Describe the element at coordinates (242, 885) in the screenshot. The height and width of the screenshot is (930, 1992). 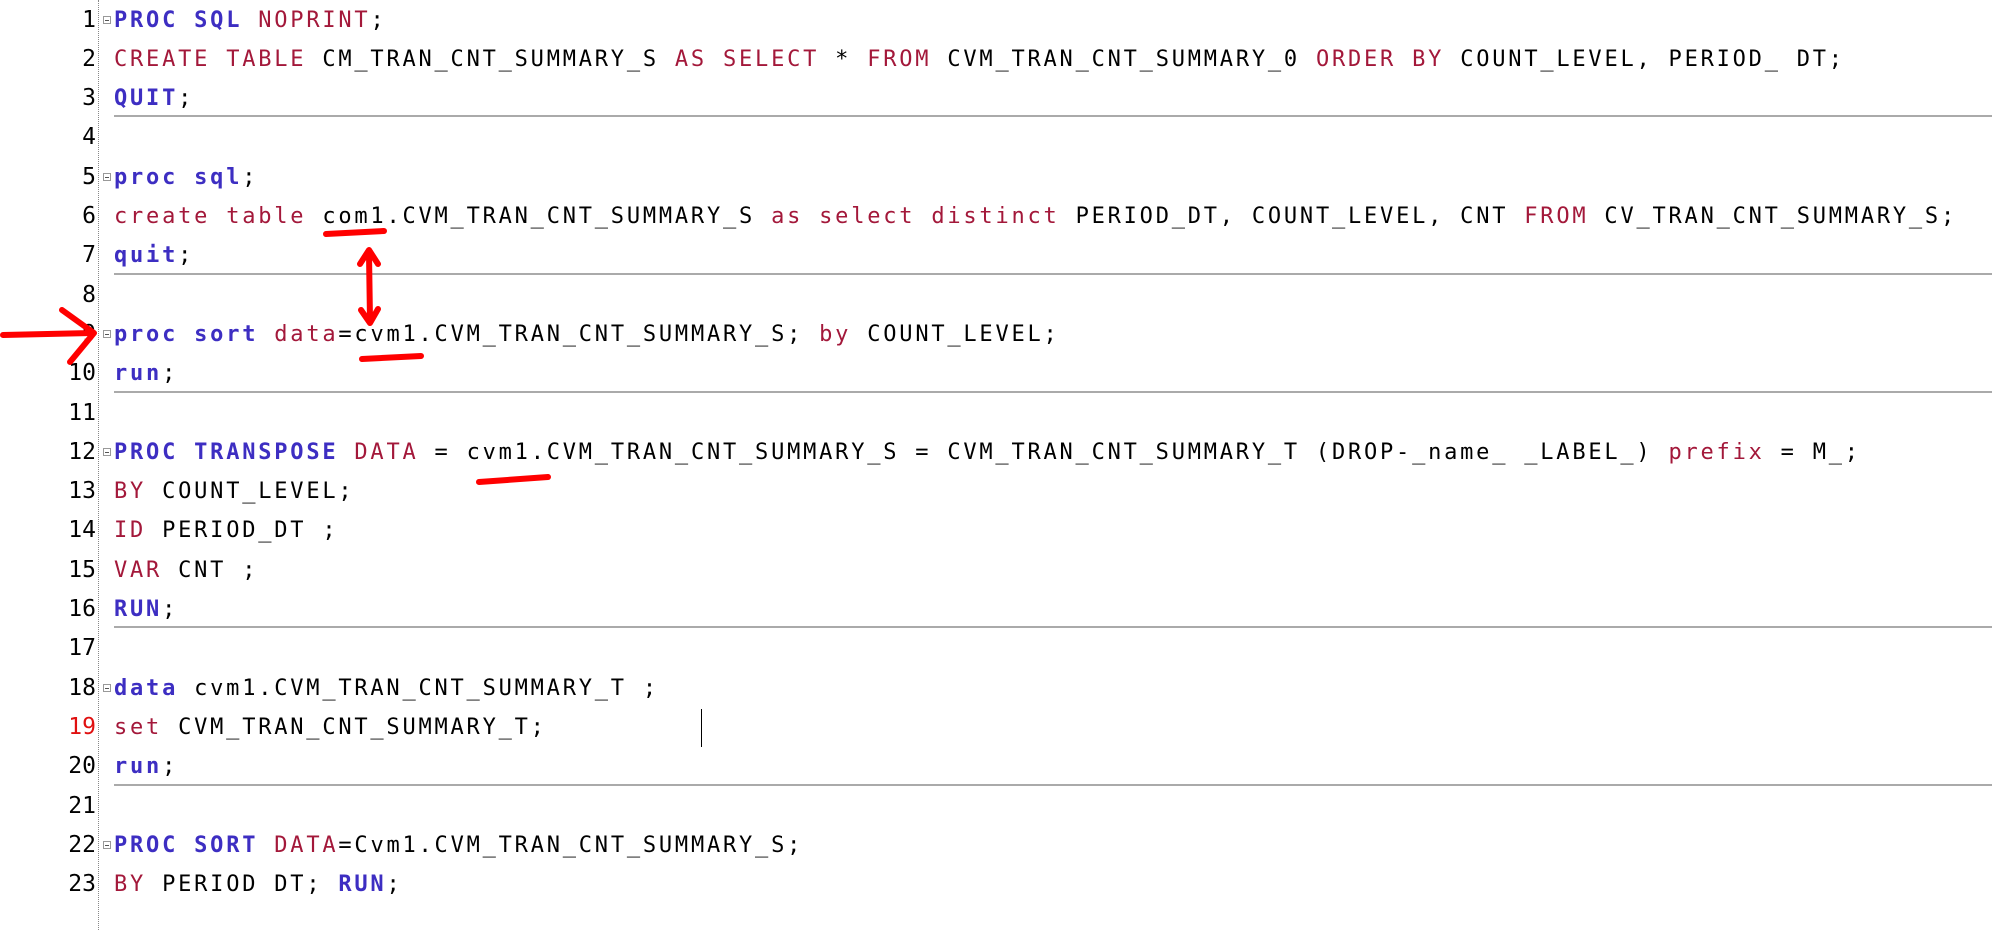
I see `code-token: PERIOD DT;` at that location.